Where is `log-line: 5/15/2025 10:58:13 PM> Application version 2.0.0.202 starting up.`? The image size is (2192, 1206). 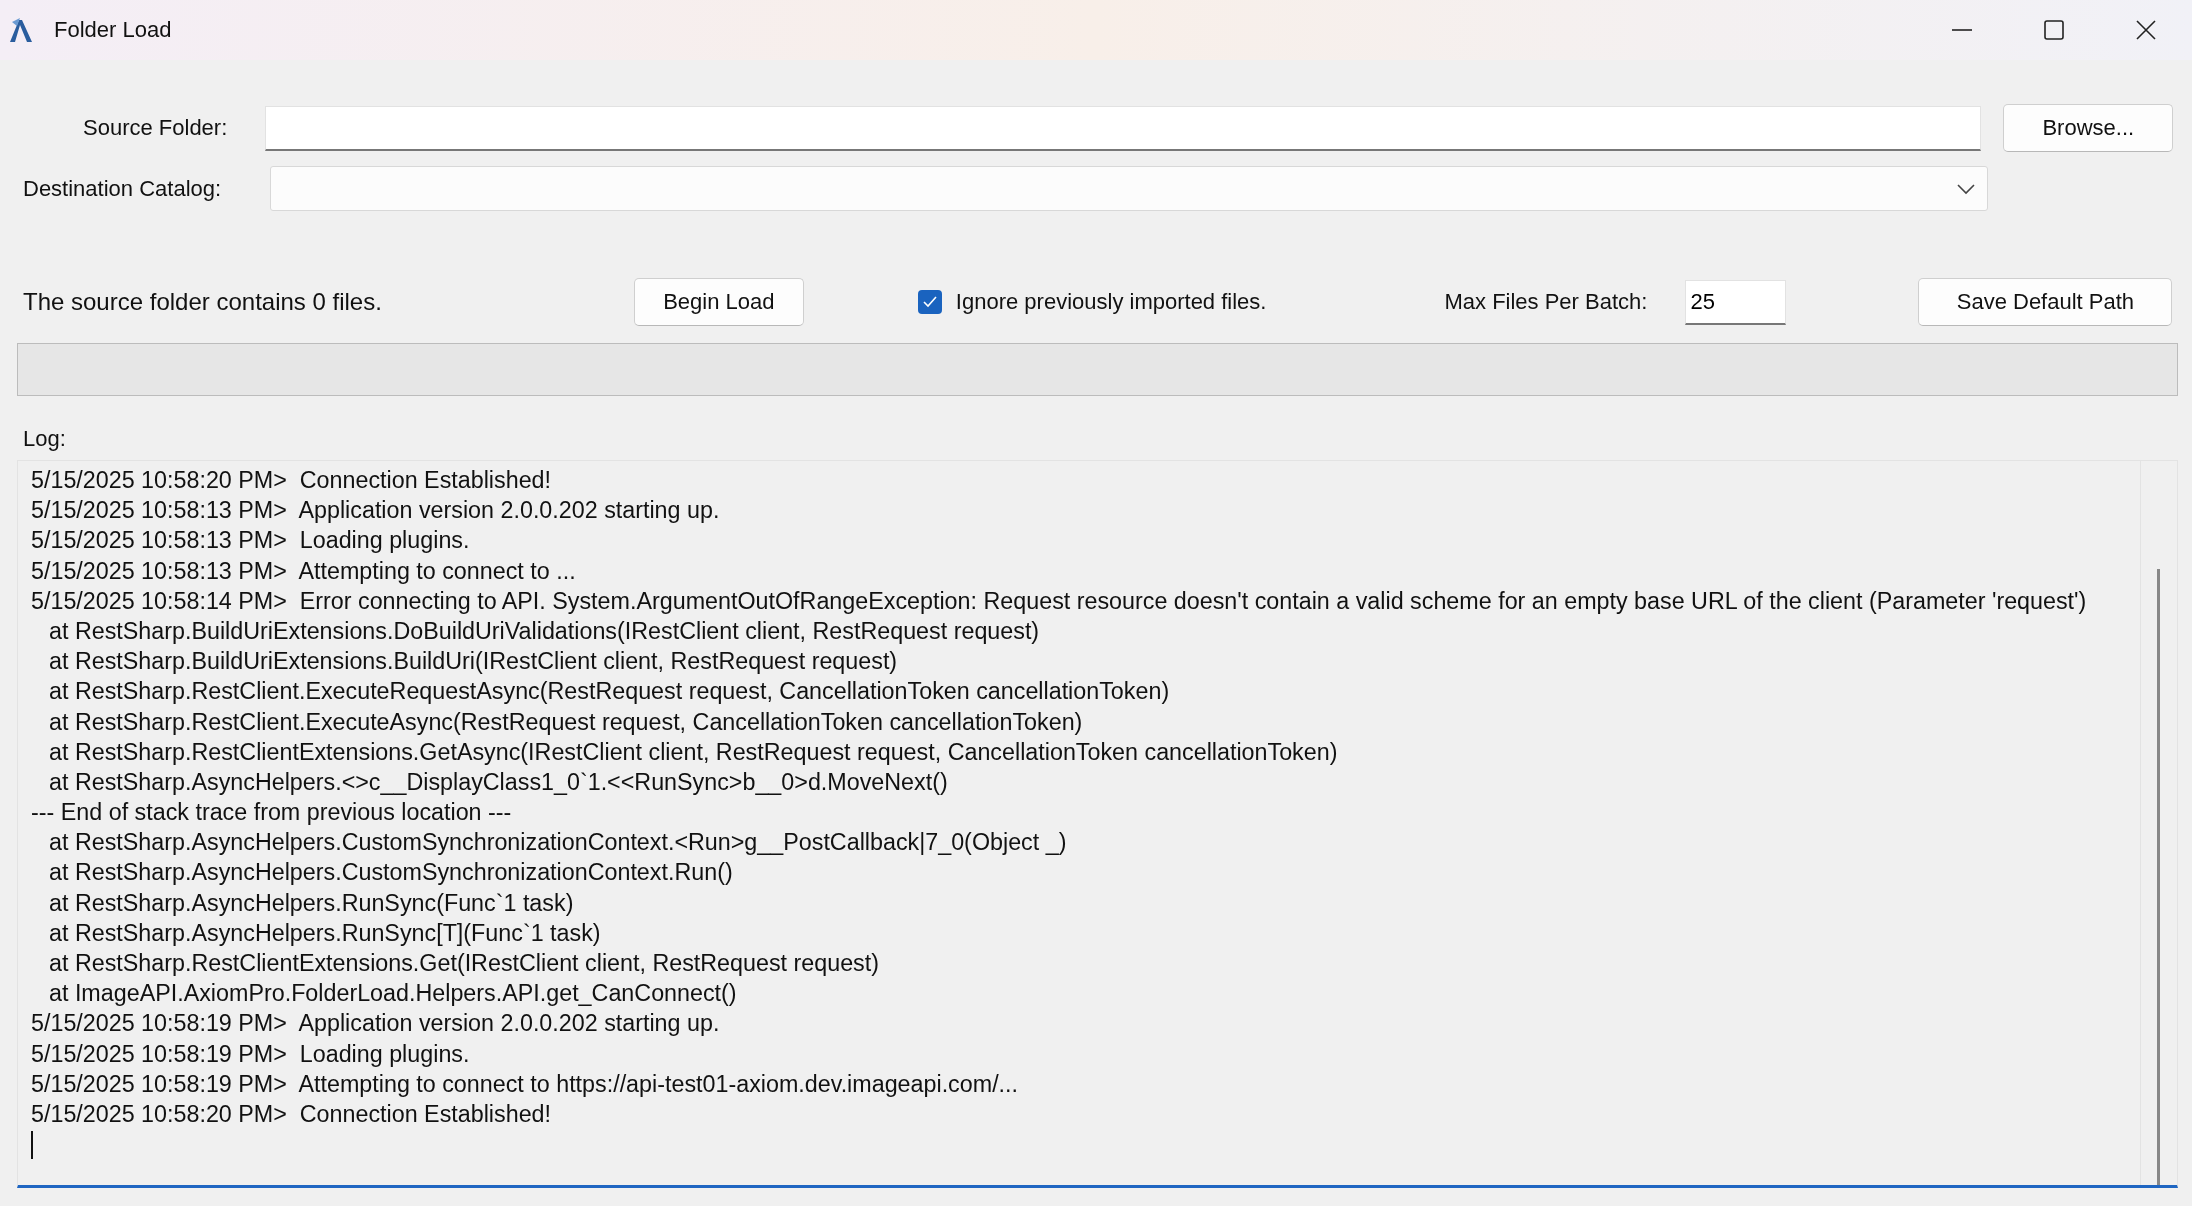
log-line: 5/15/2025 10:58:13 PM> Application version 2.0.0.202 starting up. is located at coordinates (376, 511).